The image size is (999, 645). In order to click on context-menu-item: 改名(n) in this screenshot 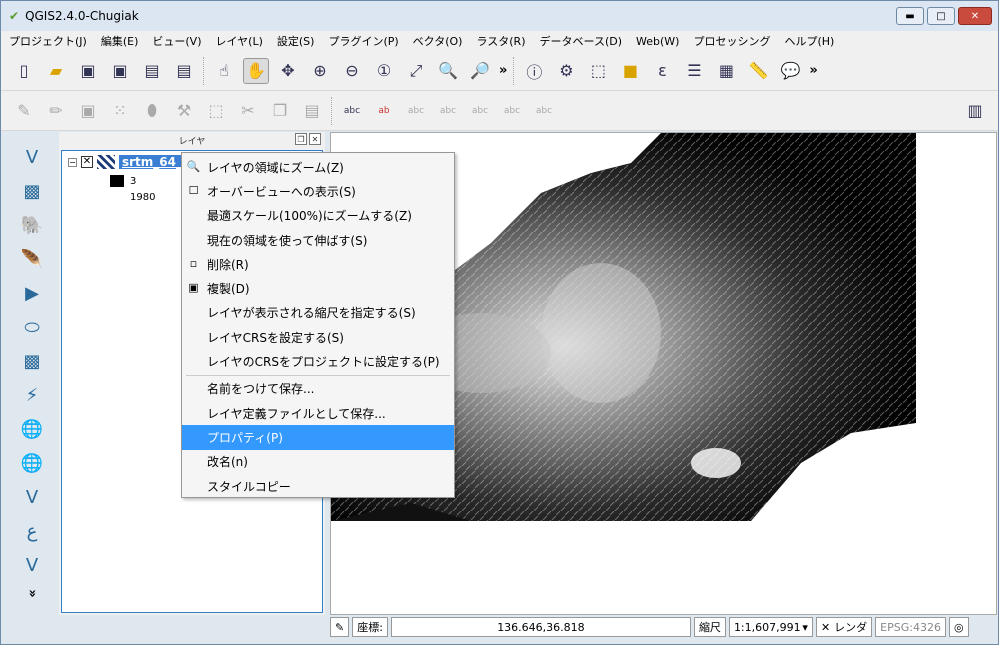, I will do `click(318, 462)`.